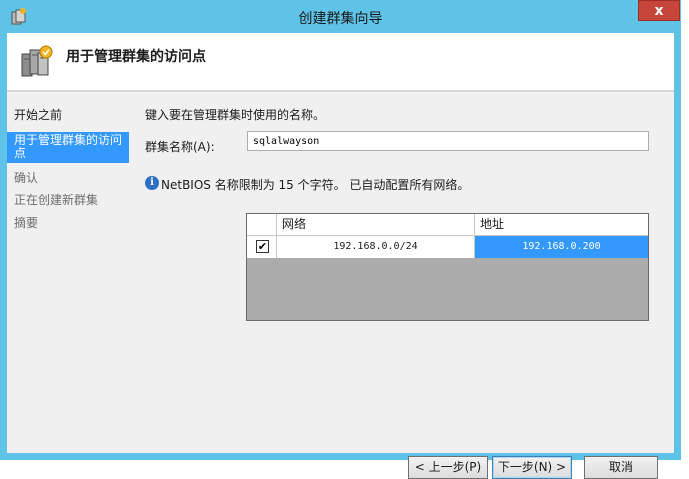  Describe the element at coordinates (376, 247) in the screenshot. I see `network-cell: 192.168.0.0/24` at that location.